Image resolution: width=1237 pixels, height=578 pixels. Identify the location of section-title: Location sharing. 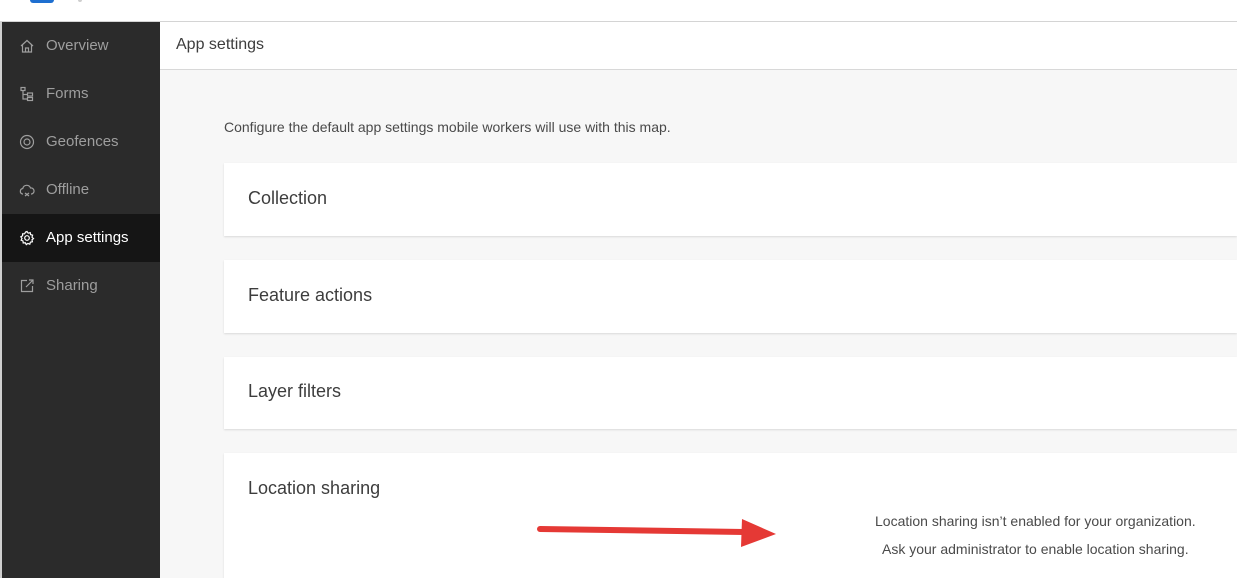
(314, 488).